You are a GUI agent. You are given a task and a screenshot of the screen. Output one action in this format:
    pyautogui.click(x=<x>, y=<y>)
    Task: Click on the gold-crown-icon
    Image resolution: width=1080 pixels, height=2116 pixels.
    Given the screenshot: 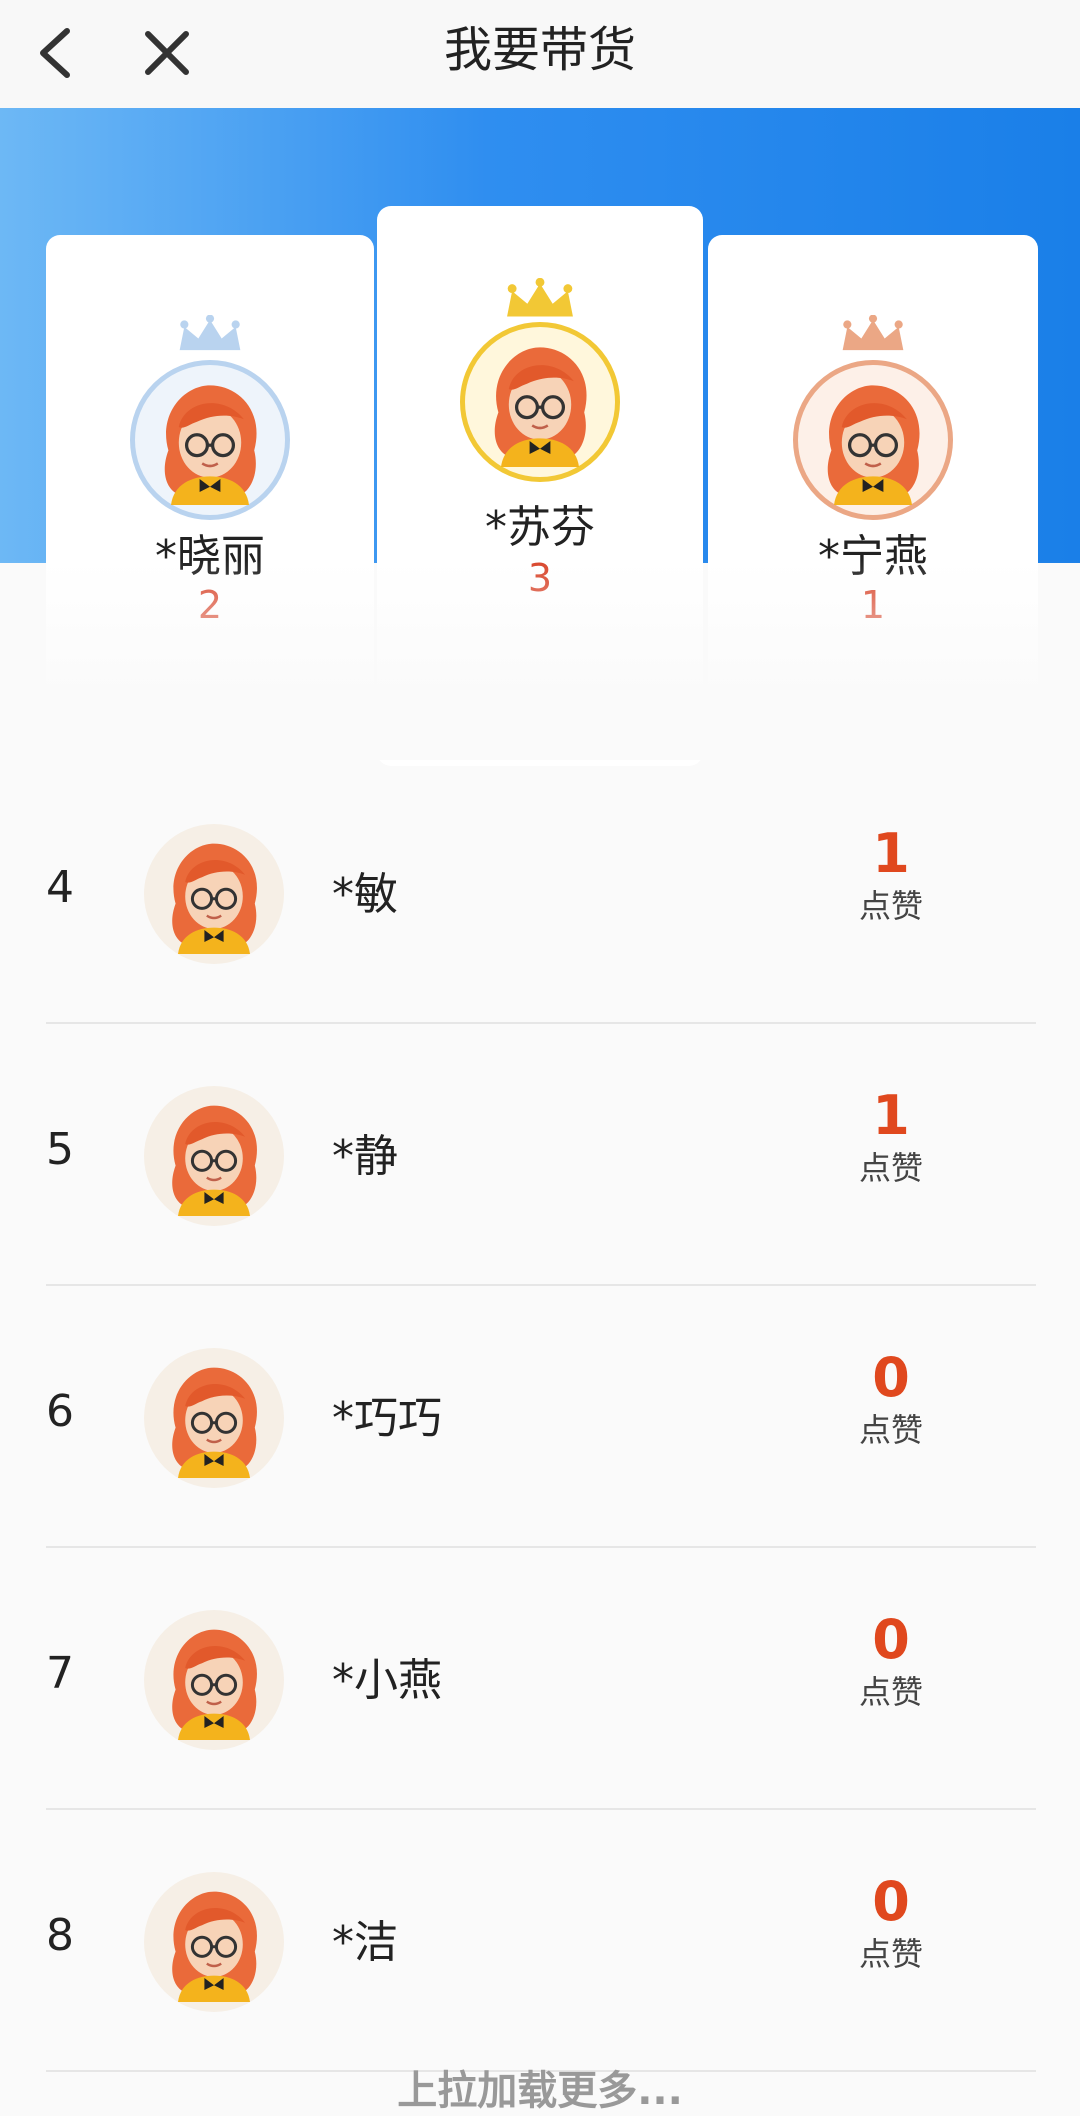 What is the action you would take?
    pyautogui.click(x=540, y=301)
    